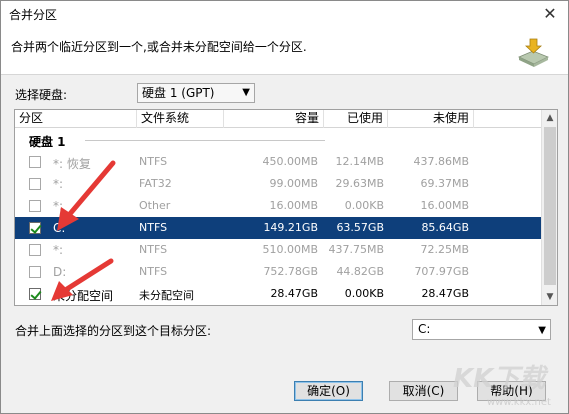  What do you see at coordinates (285, 94) in the screenshot?
I see `disk-select-row: 选择硬盘: 硬盘 1 (GPT) ▼` at bounding box center [285, 94].